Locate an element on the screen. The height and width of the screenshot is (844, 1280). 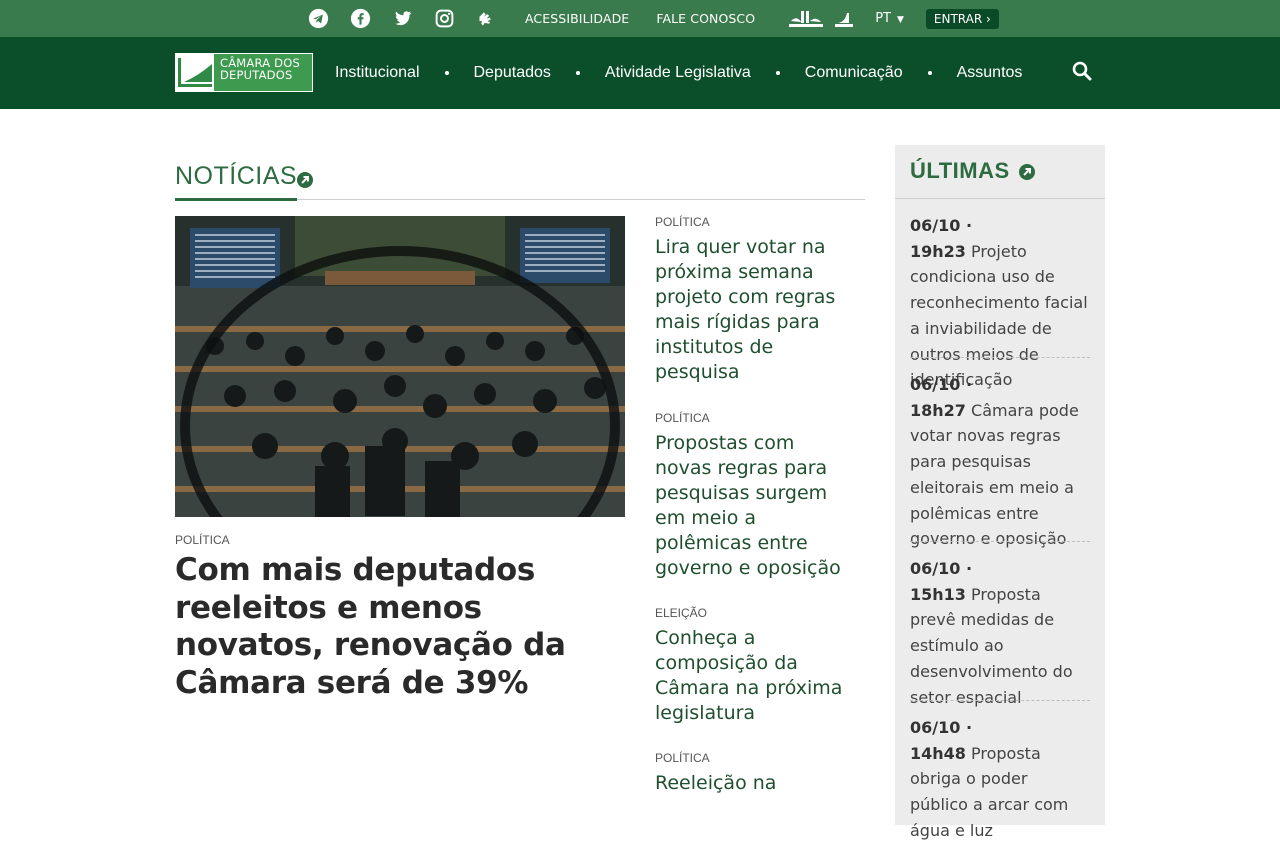
nav-atividade-legislativa: Atividade Legislativa is located at coordinates (678, 73).